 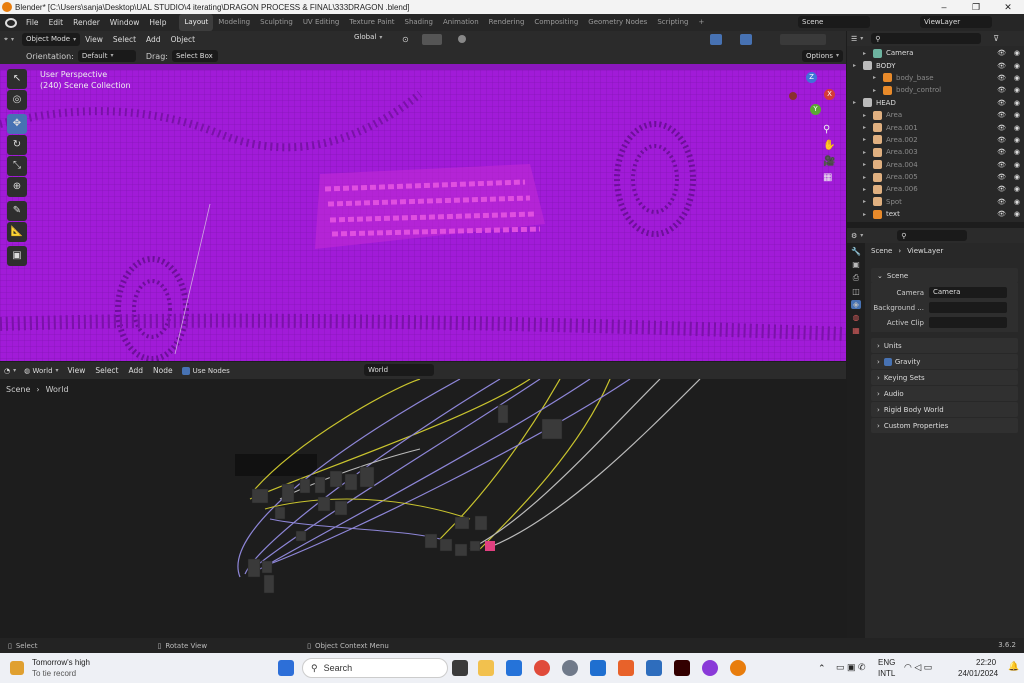 I want to click on tab-scripting: Scripting, so click(x=672, y=22).